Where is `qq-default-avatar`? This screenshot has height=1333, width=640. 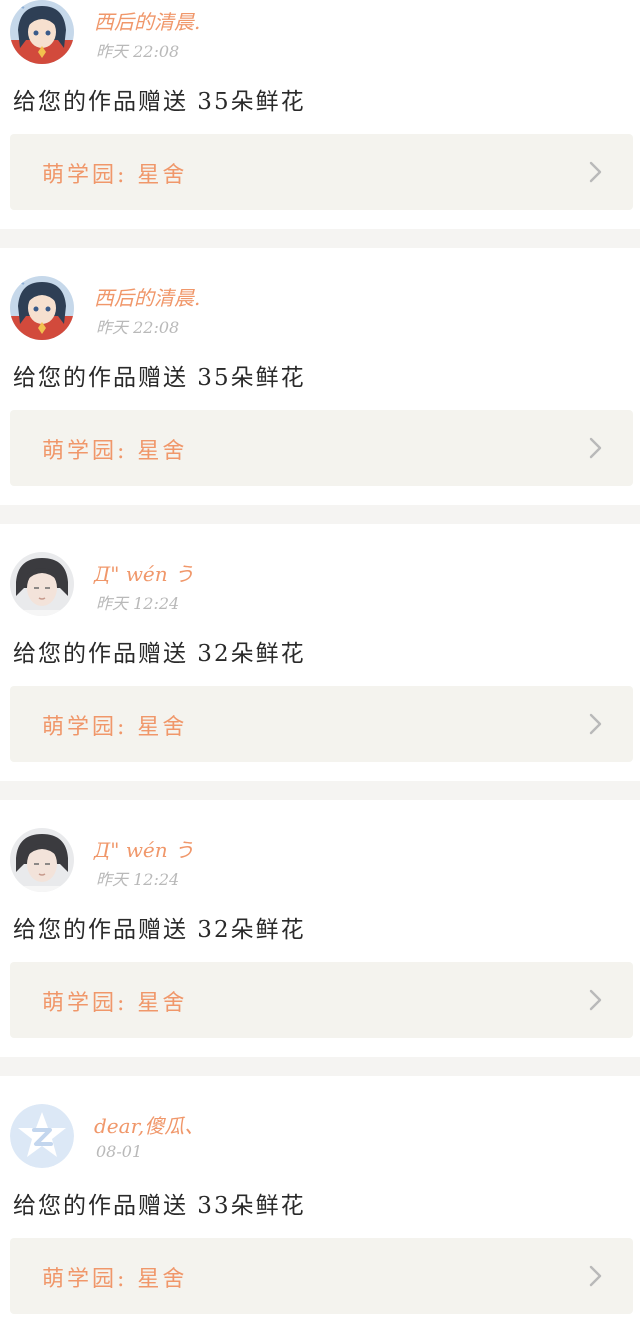 qq-default-avatar is located at coordinates (42, 1136).